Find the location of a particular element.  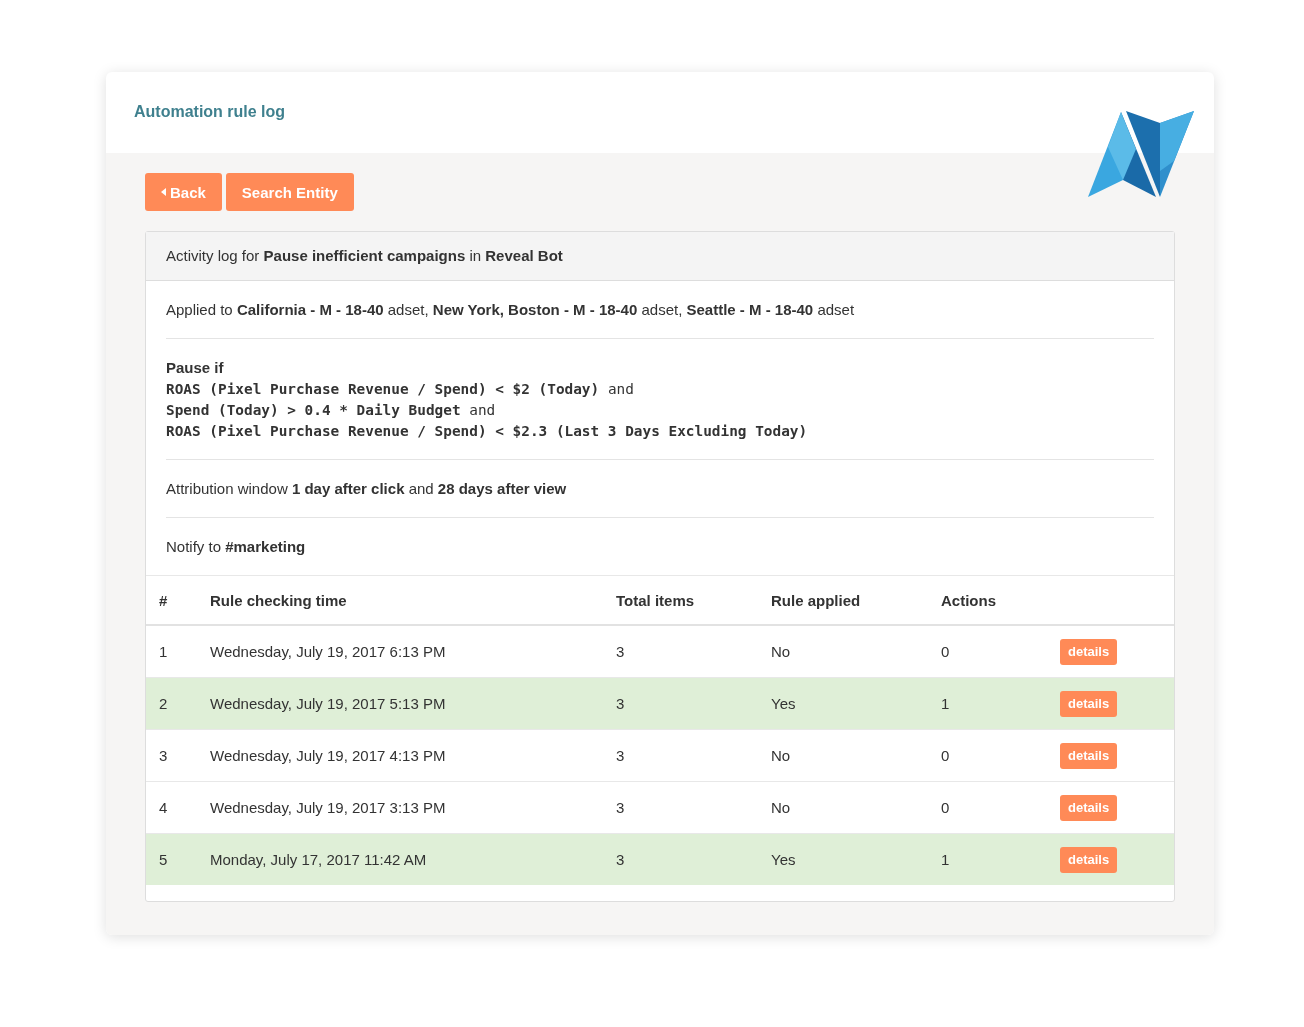

table-cell: Wednesday, July 19, 2017 4:13 PM is located at coordinates (400, 755).